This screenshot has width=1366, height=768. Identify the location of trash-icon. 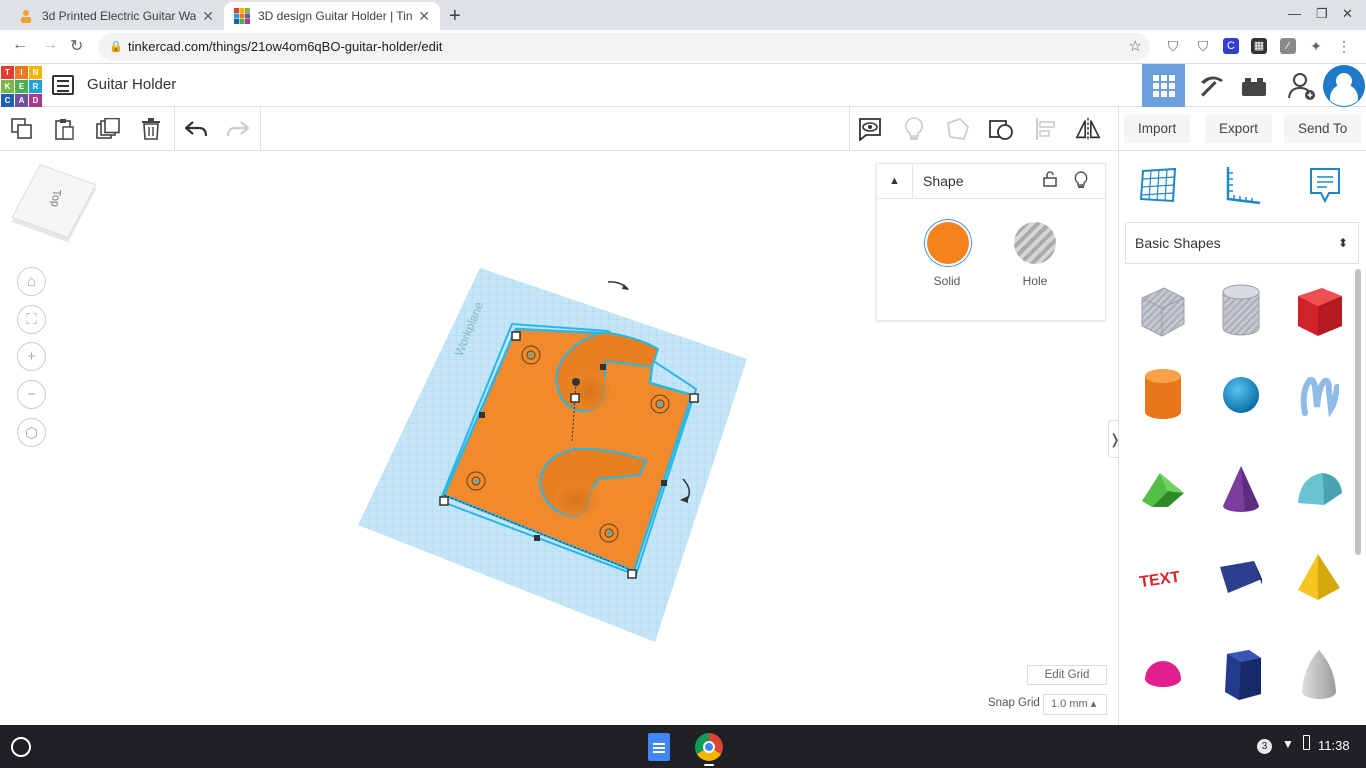
(151, 129).